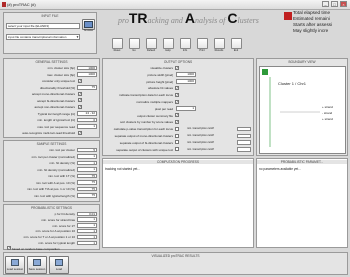 This screenshot has height=277, width=350. Describe the element at coordinates (168, 45) in the screenshot. I see `help-button: Help` at that location.